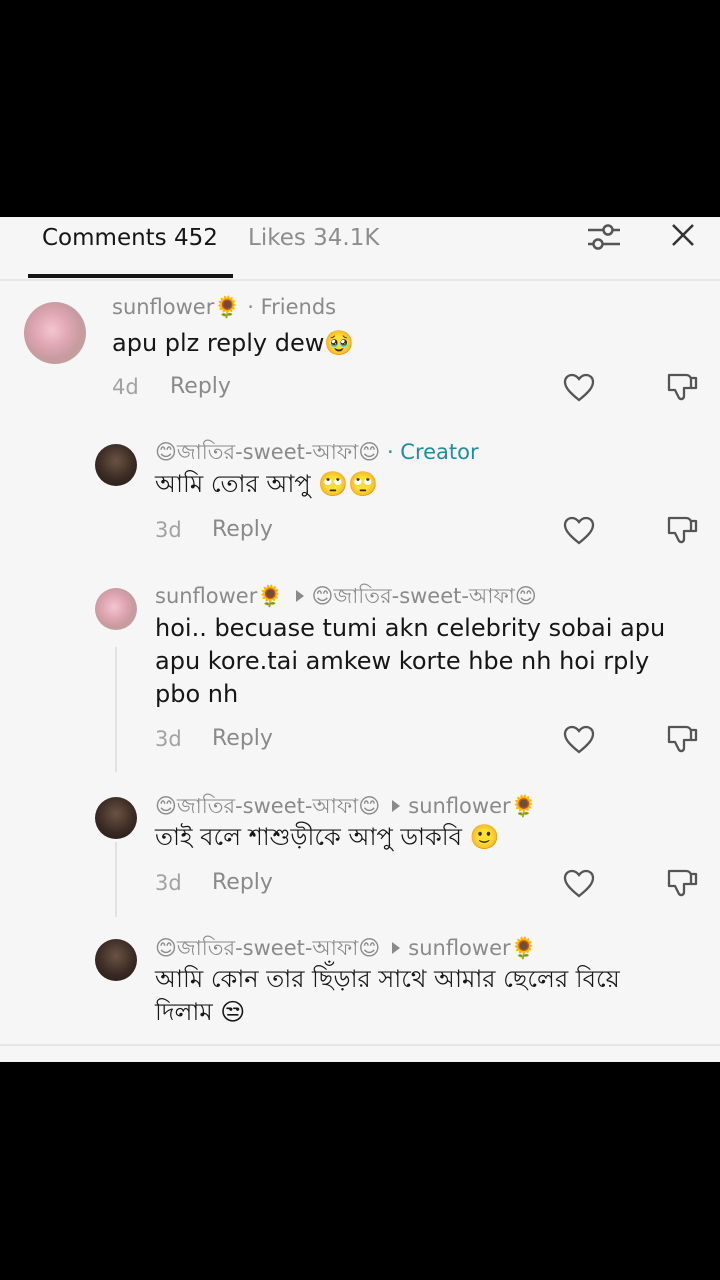  Describe the element at coordinates (130, 238) in the screenshot. I see `tab-comments: Comments 452` at that location.